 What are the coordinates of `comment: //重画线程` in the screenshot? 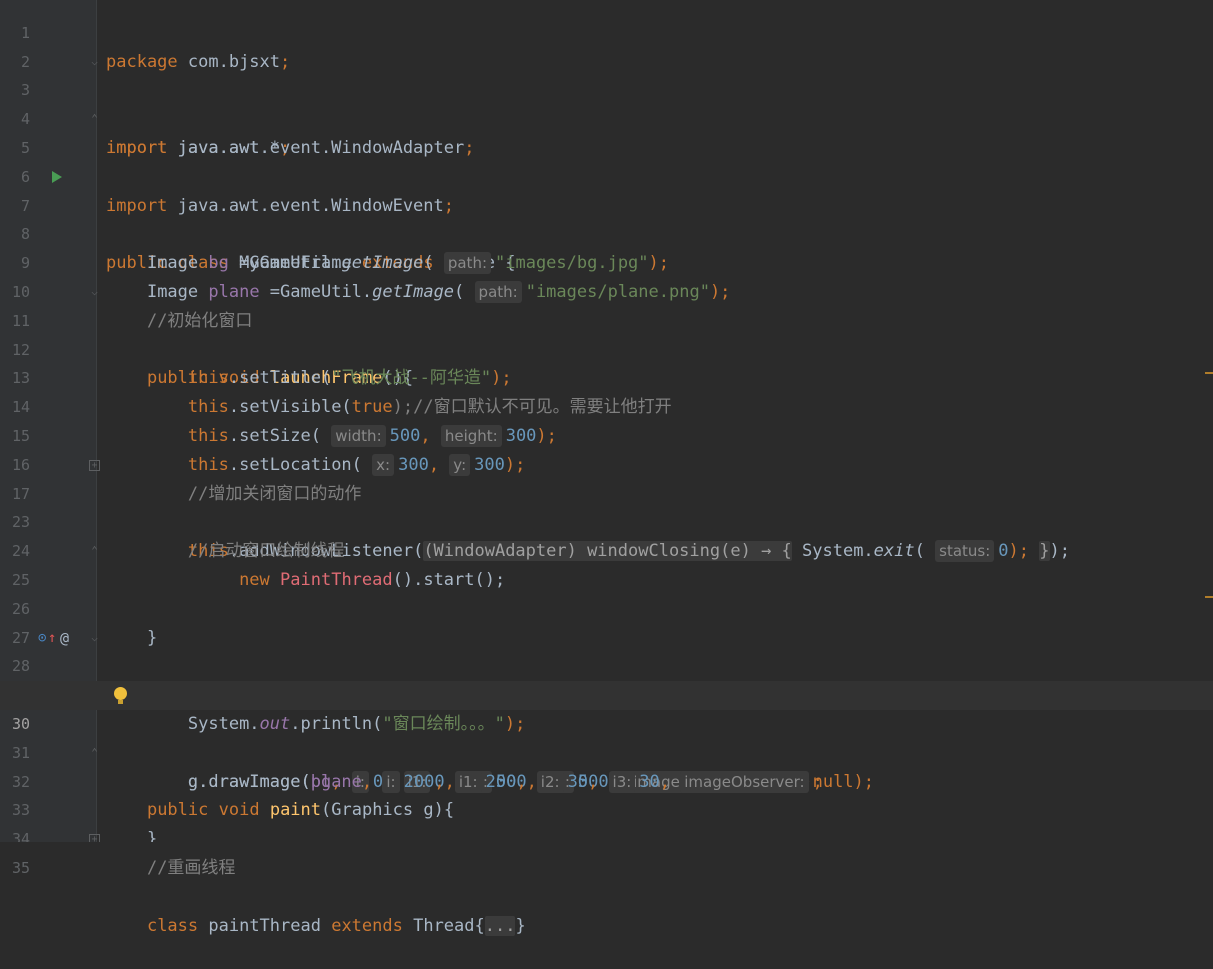 It's located at (191, 867).